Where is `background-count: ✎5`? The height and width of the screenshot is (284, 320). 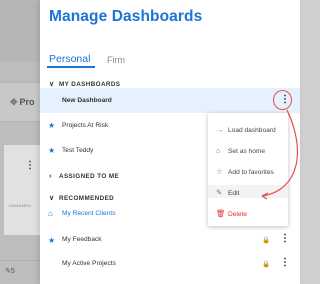 background-count: ✎5 is located at coordinates (10, 271).